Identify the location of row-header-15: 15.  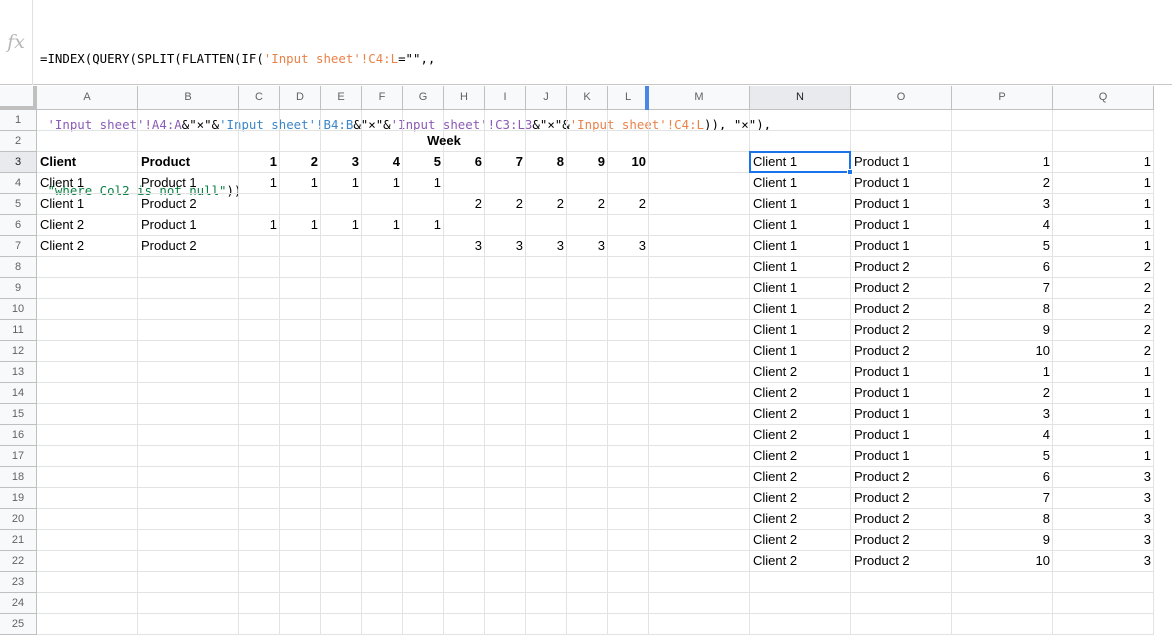
(18, 414).